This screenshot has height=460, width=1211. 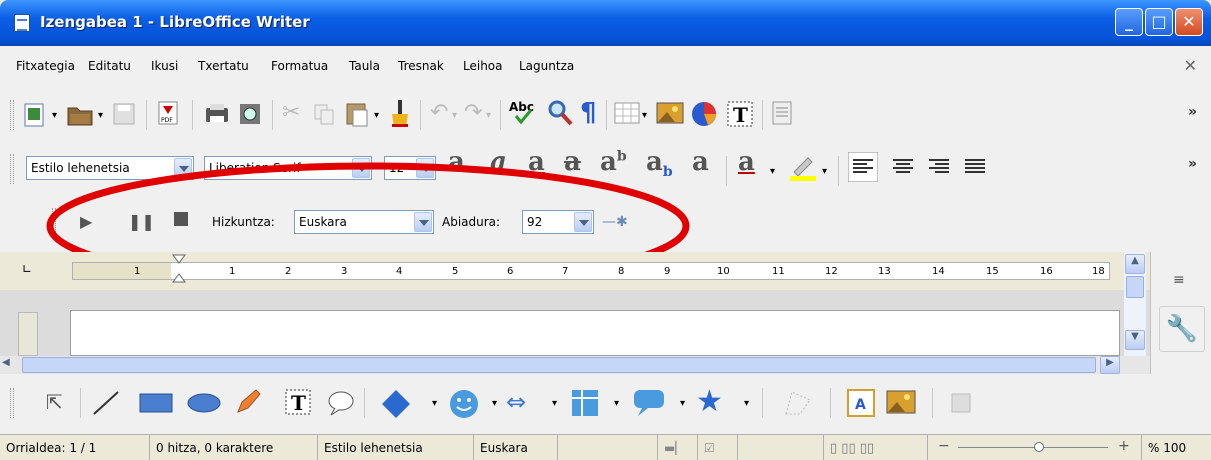 I want to click on zoom-track, so click(x=1033, y=447).